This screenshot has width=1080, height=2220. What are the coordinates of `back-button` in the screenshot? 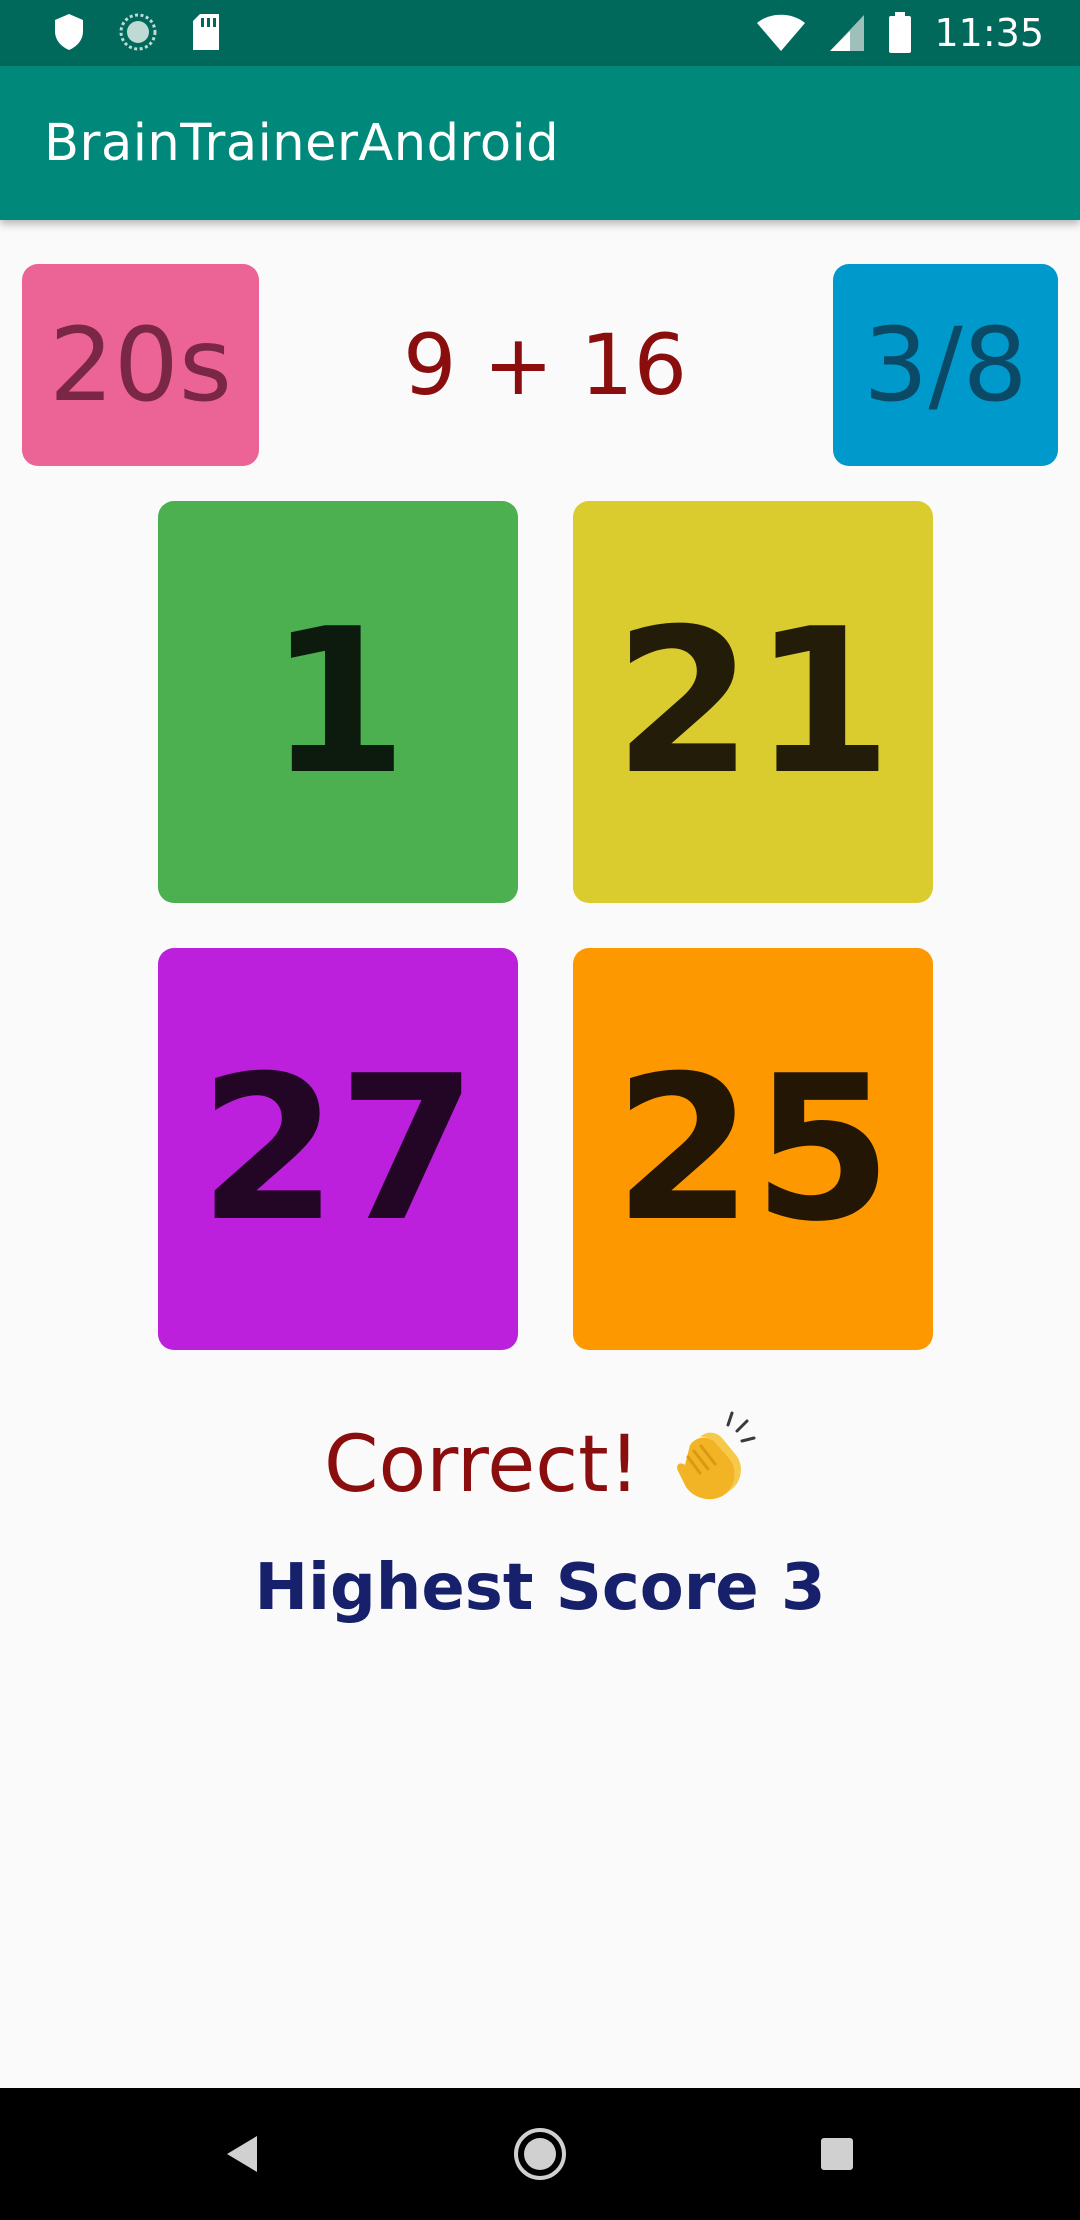 It's located at (241, 2154).